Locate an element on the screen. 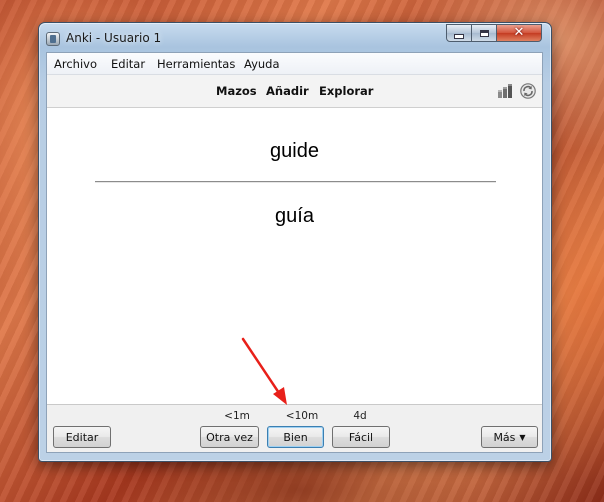 This screenshot has width=604, height=502. interval-otra-vez: <1m is located at coordinates (237, 416).